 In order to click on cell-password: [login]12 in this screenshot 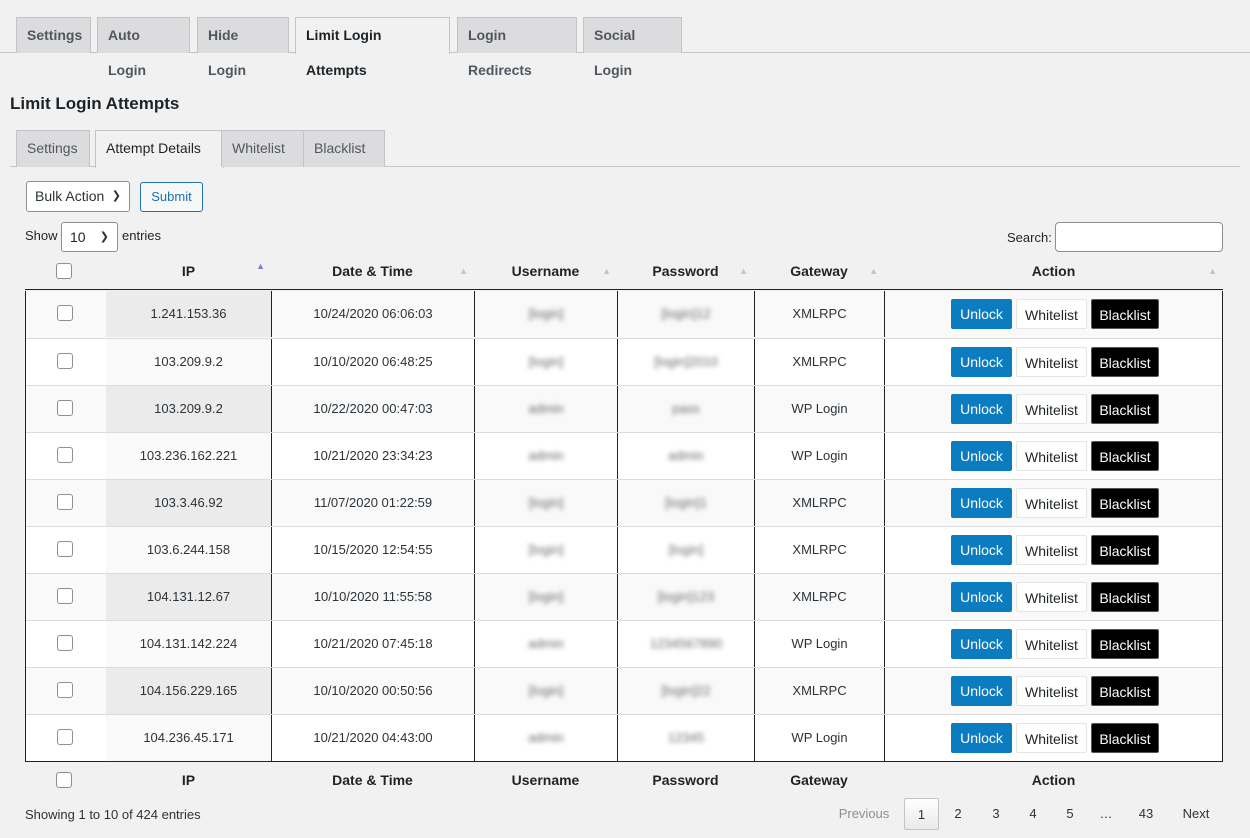, I will do `click(686, 313)`.